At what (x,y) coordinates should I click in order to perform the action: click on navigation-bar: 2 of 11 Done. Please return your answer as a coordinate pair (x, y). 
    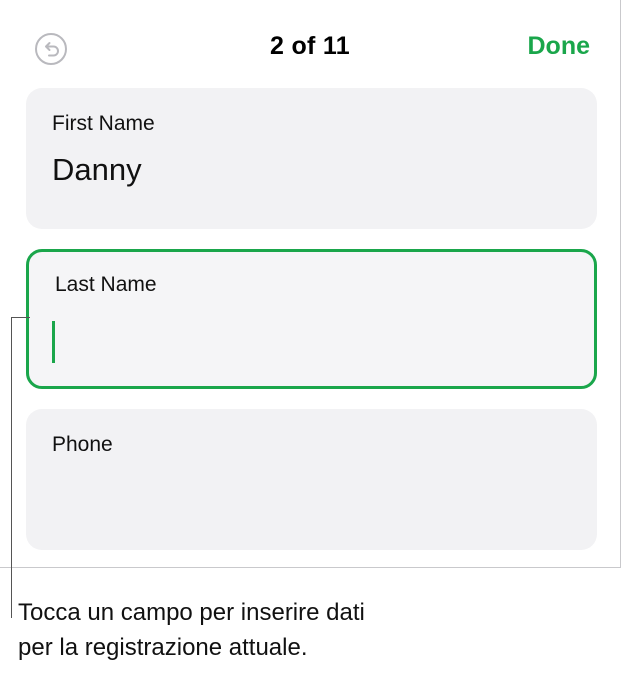
    Looking at the image, I should click on (310, 46).